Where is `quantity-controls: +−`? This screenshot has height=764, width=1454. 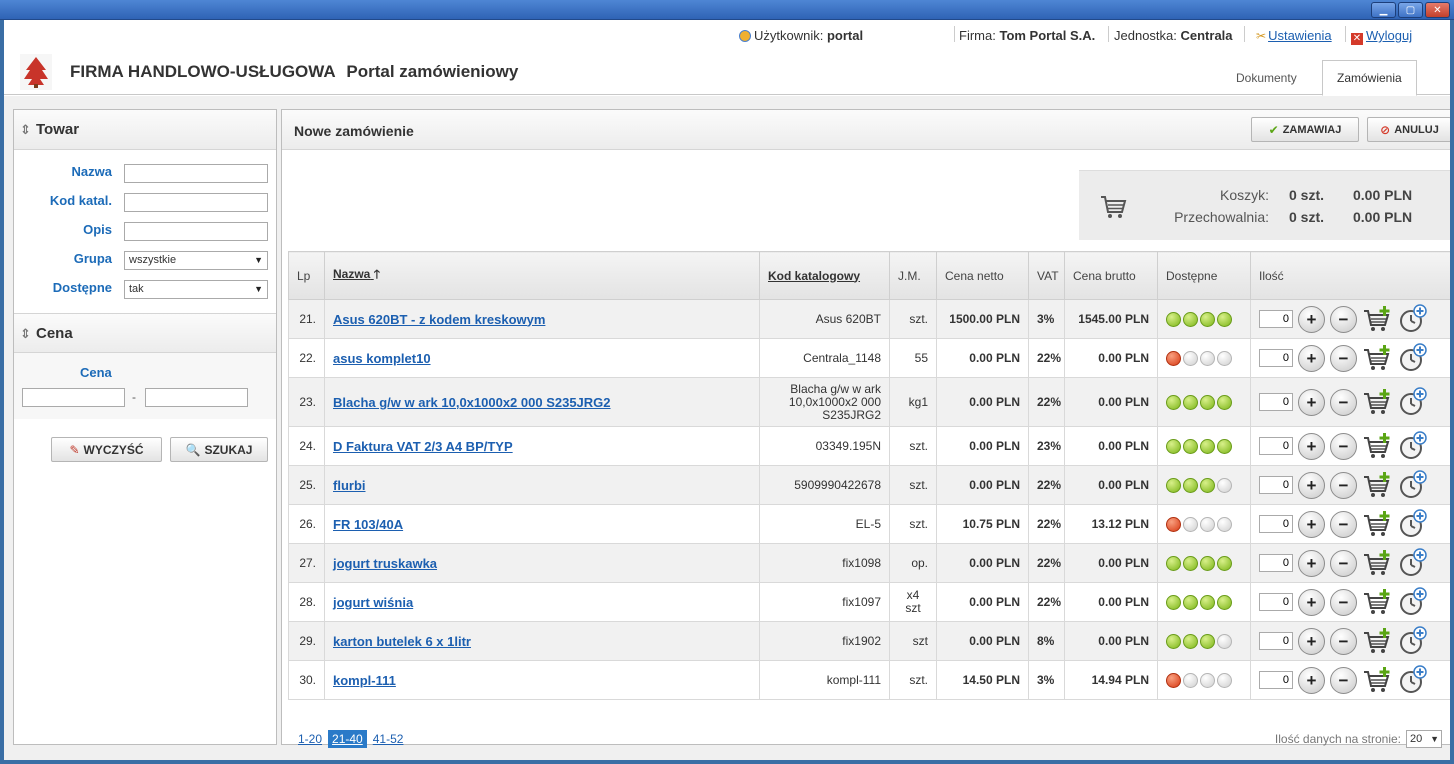 quantity-controls: +− is located at coordinates (1351, 641).